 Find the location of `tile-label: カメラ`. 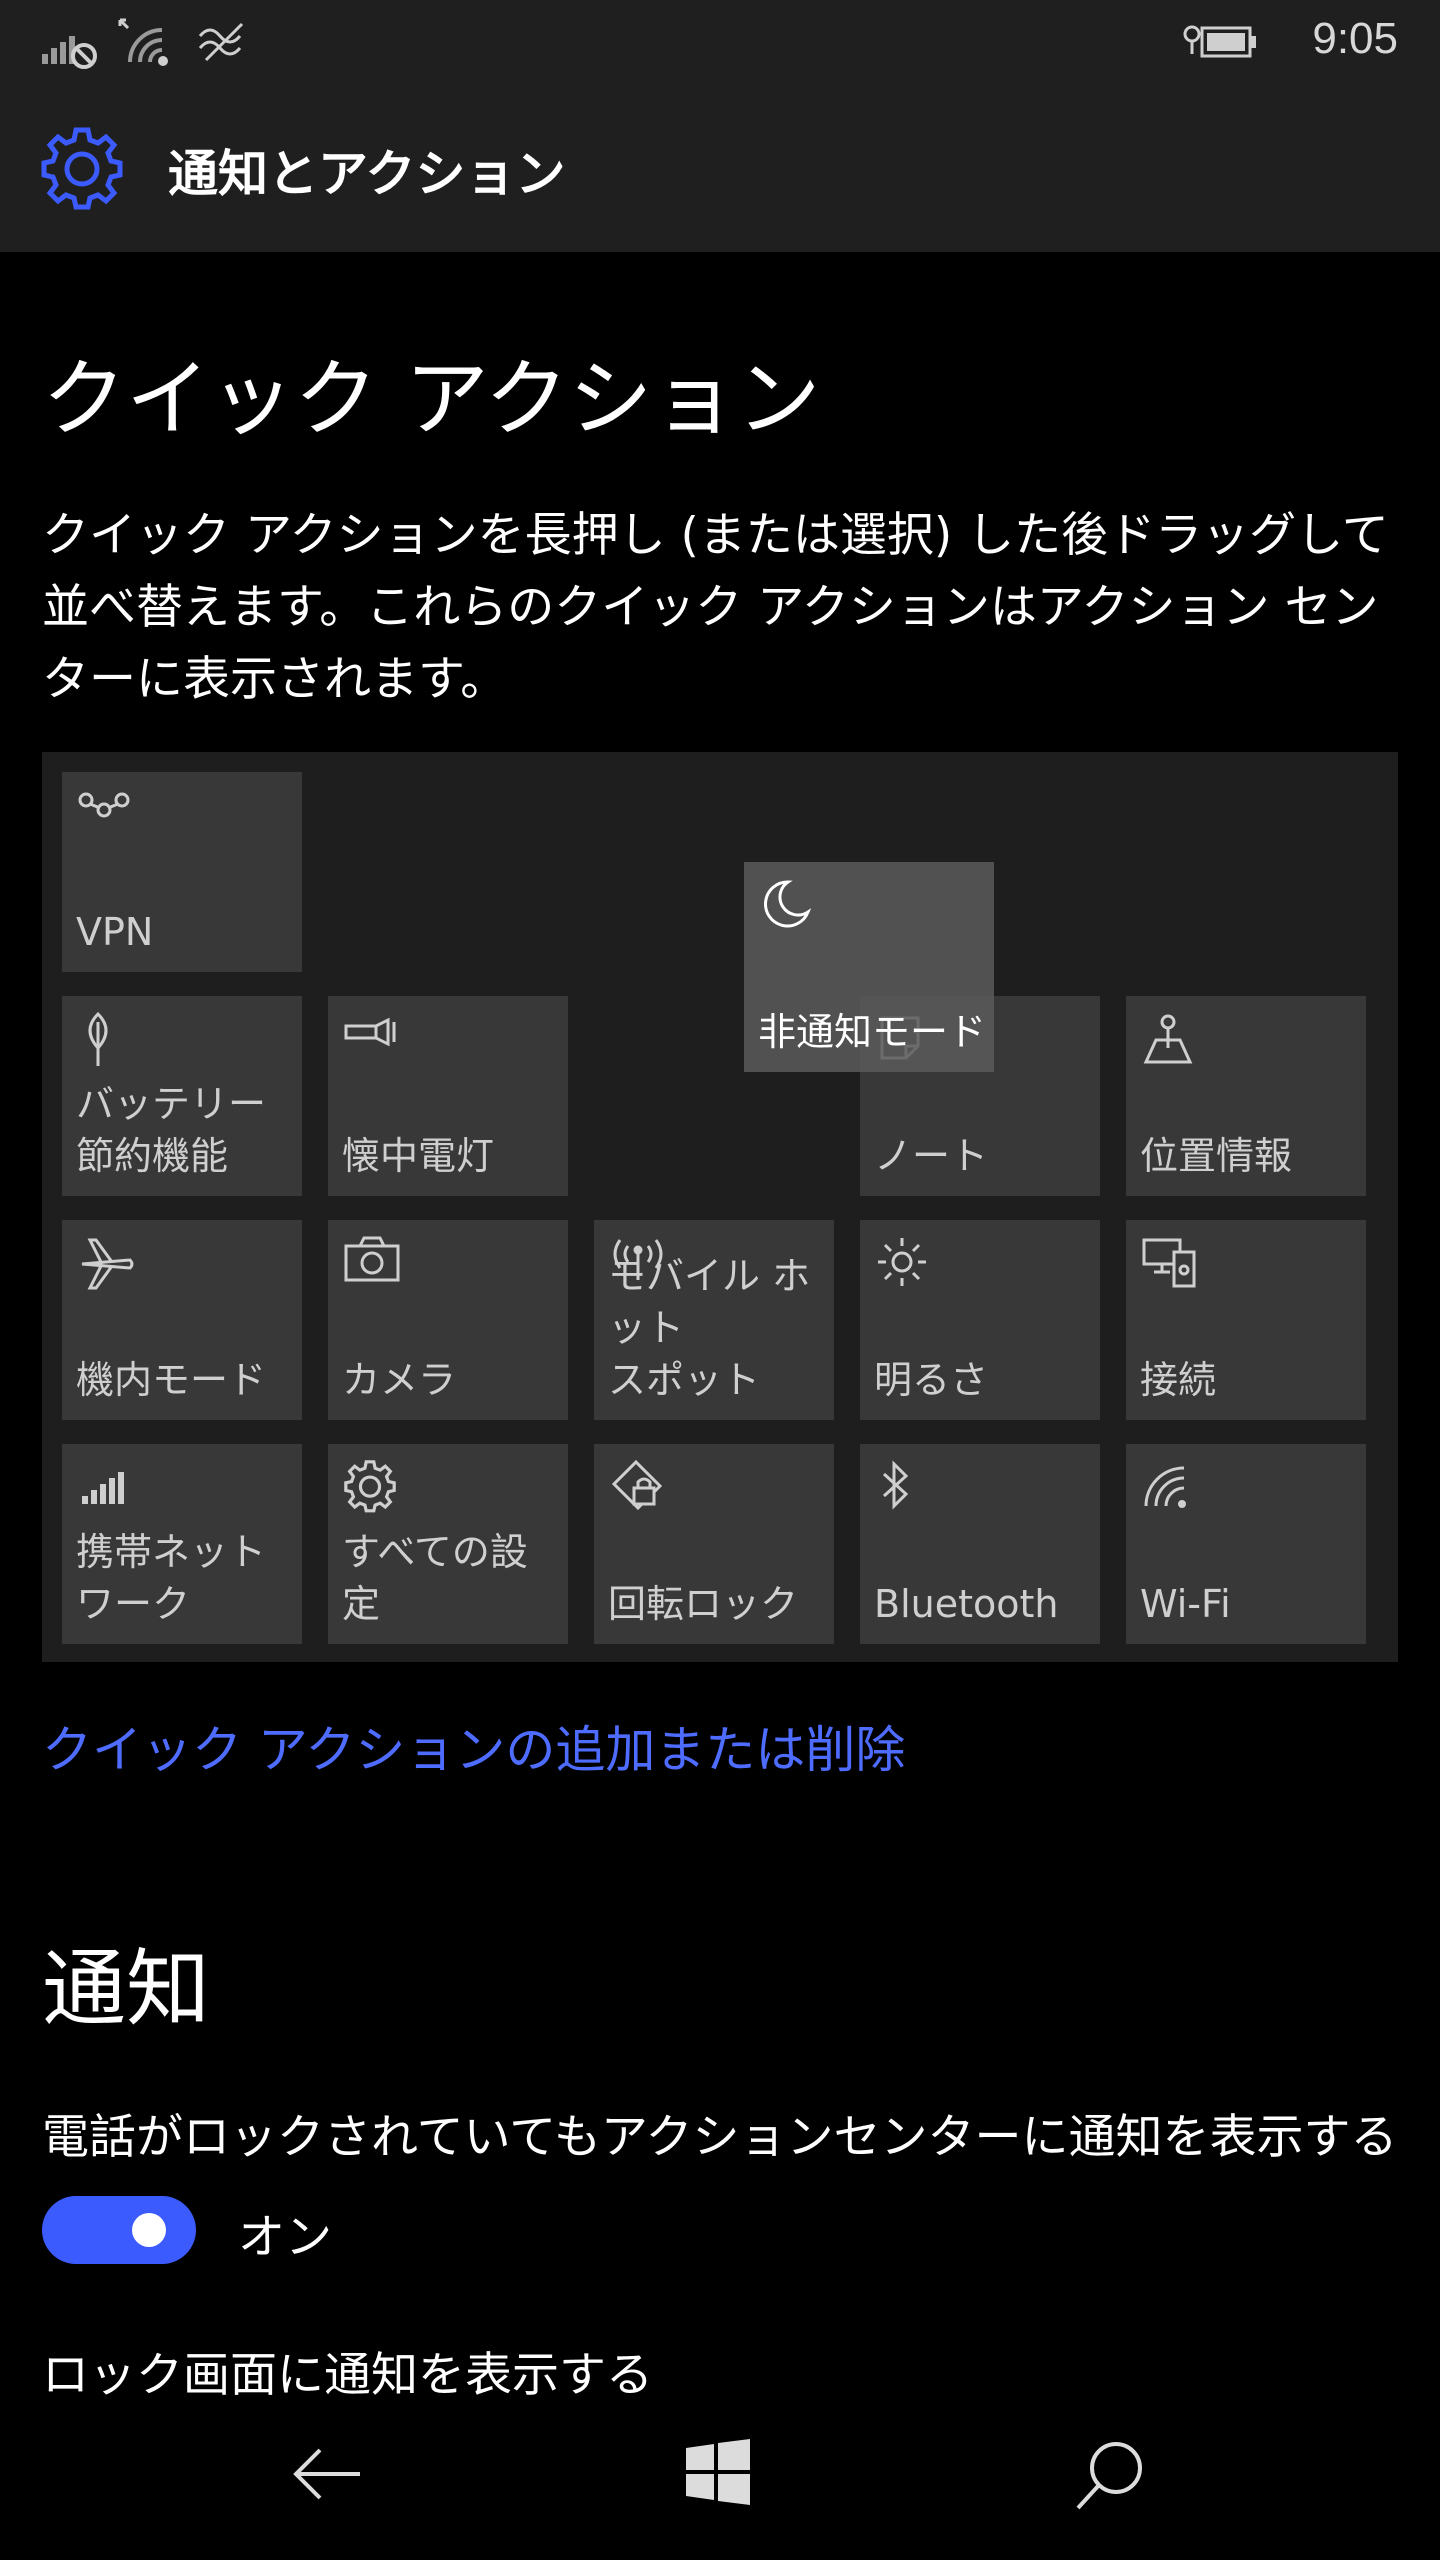

tile-label: カメラ is located at coordinates (399, 1380).